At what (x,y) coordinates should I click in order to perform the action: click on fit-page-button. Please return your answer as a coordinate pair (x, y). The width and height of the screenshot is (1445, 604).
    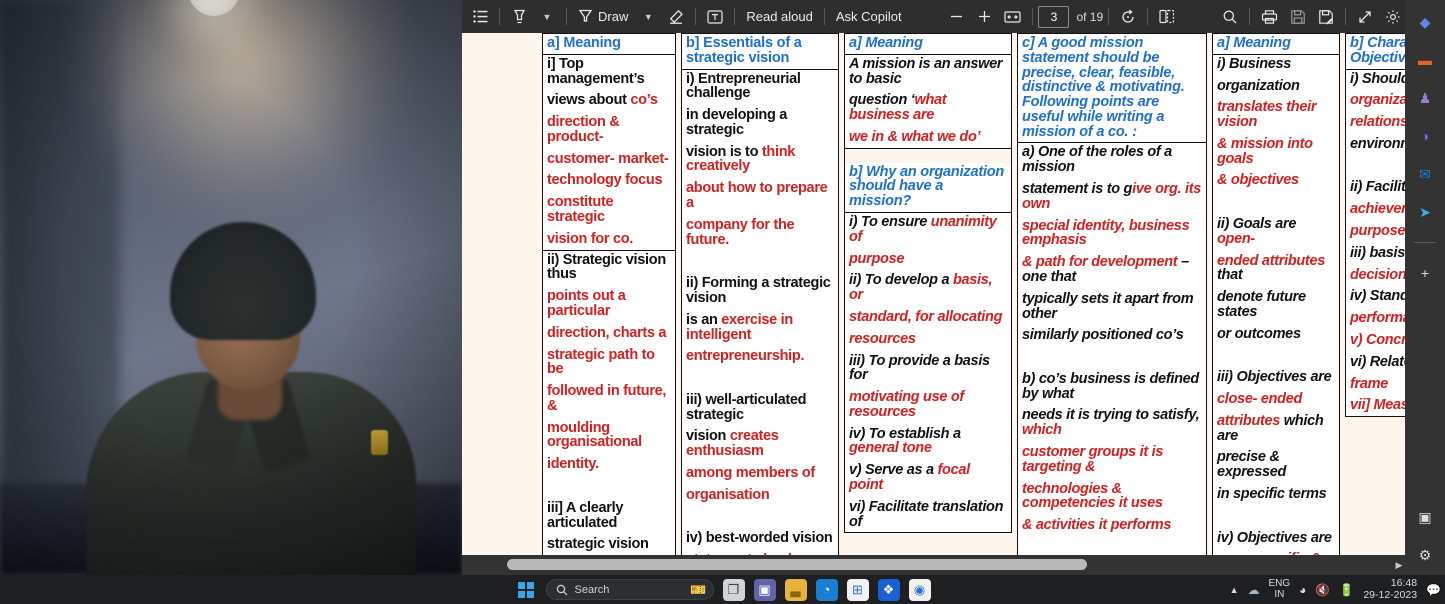
    Looking at the image, I should click on (1012, 16).